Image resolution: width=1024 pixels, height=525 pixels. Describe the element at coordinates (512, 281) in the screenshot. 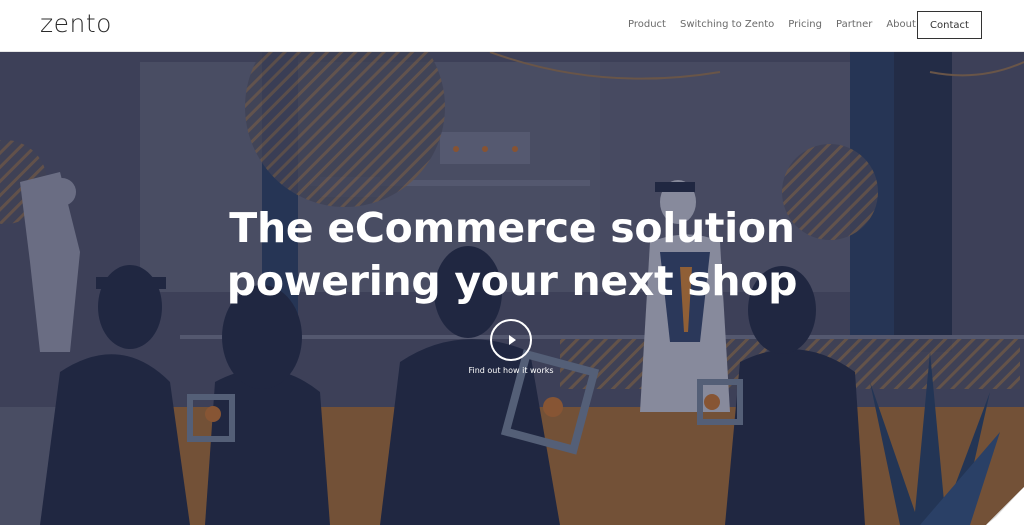

I see `hero-headline-line2: powering your next shop` at that location.